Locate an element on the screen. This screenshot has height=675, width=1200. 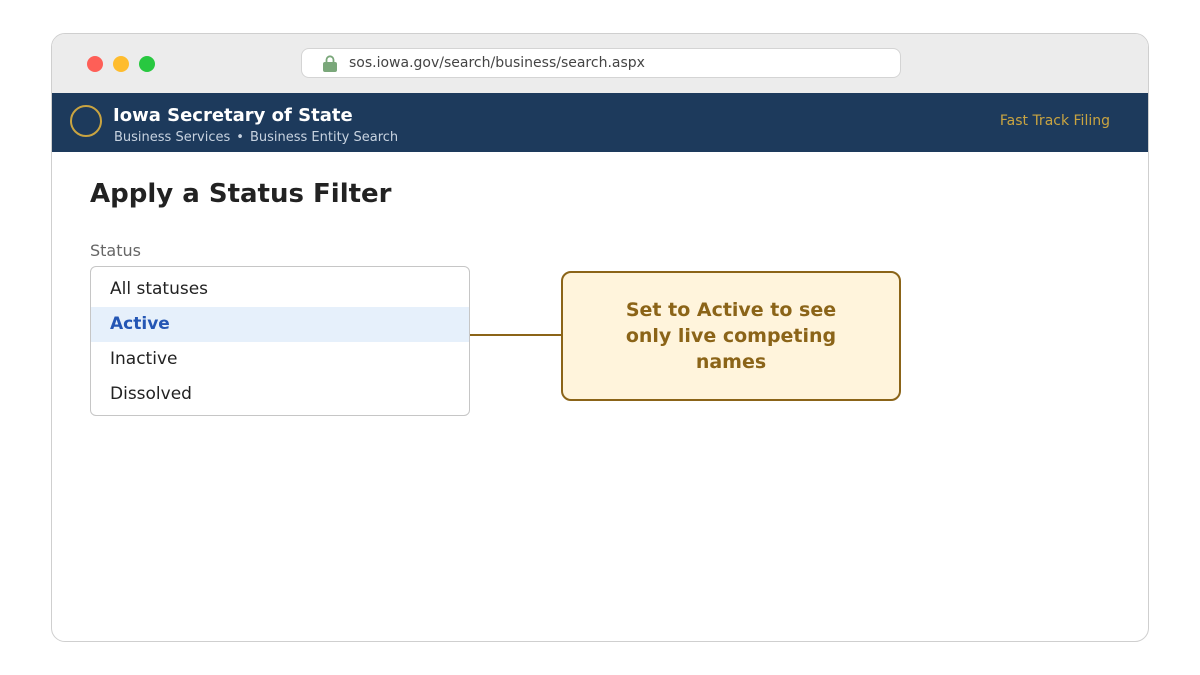
maximize-dot is located at coordinates (147, 64).